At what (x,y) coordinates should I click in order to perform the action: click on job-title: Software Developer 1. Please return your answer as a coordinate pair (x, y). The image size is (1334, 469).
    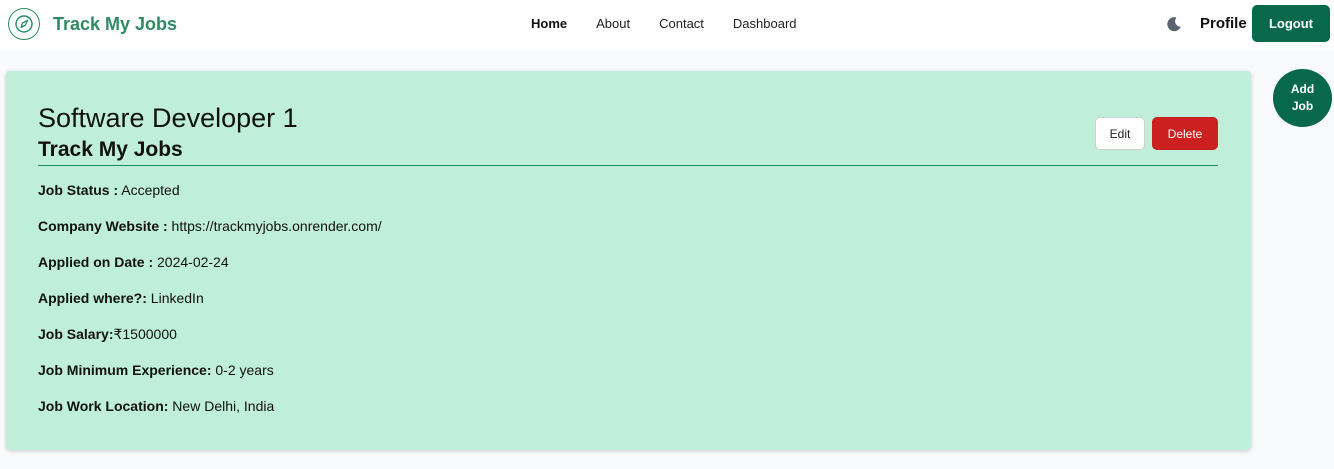
    Looking at the image, I should click on (168, 118).